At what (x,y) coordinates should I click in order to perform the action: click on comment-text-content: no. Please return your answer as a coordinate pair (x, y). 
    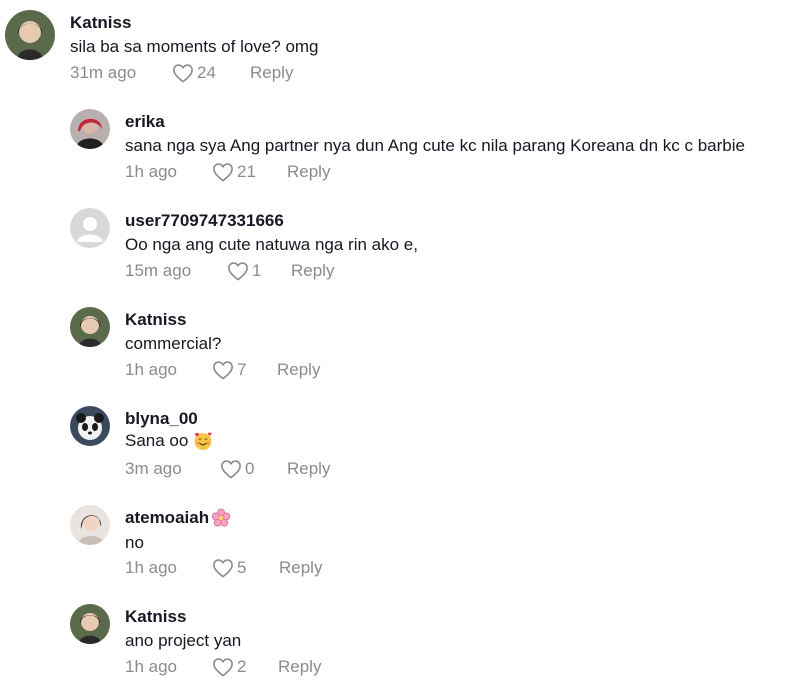
    Looking at the image, I should click on (134, 542).